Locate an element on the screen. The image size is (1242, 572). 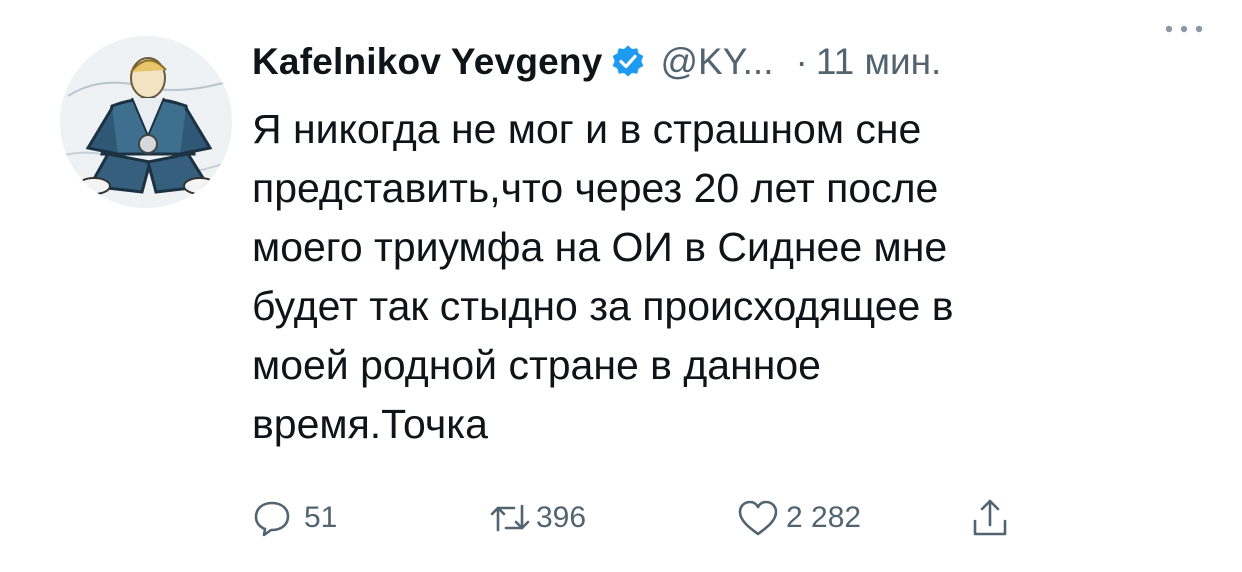
heart-icon is located at coordinates (758, 518).